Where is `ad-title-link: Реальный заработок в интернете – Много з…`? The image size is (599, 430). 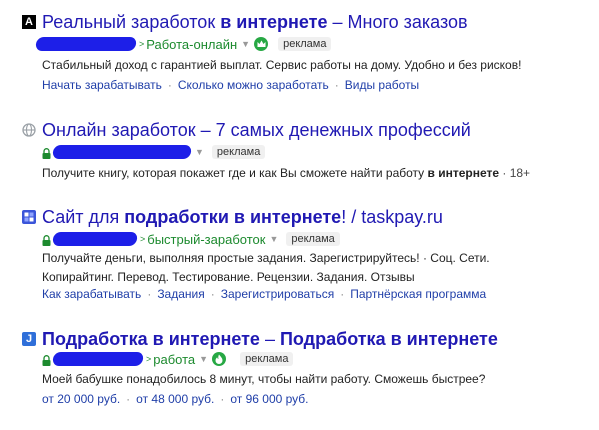 ad-title-link: Реальный заработок в интернете – Много з… is located at coordinates (255, 22).